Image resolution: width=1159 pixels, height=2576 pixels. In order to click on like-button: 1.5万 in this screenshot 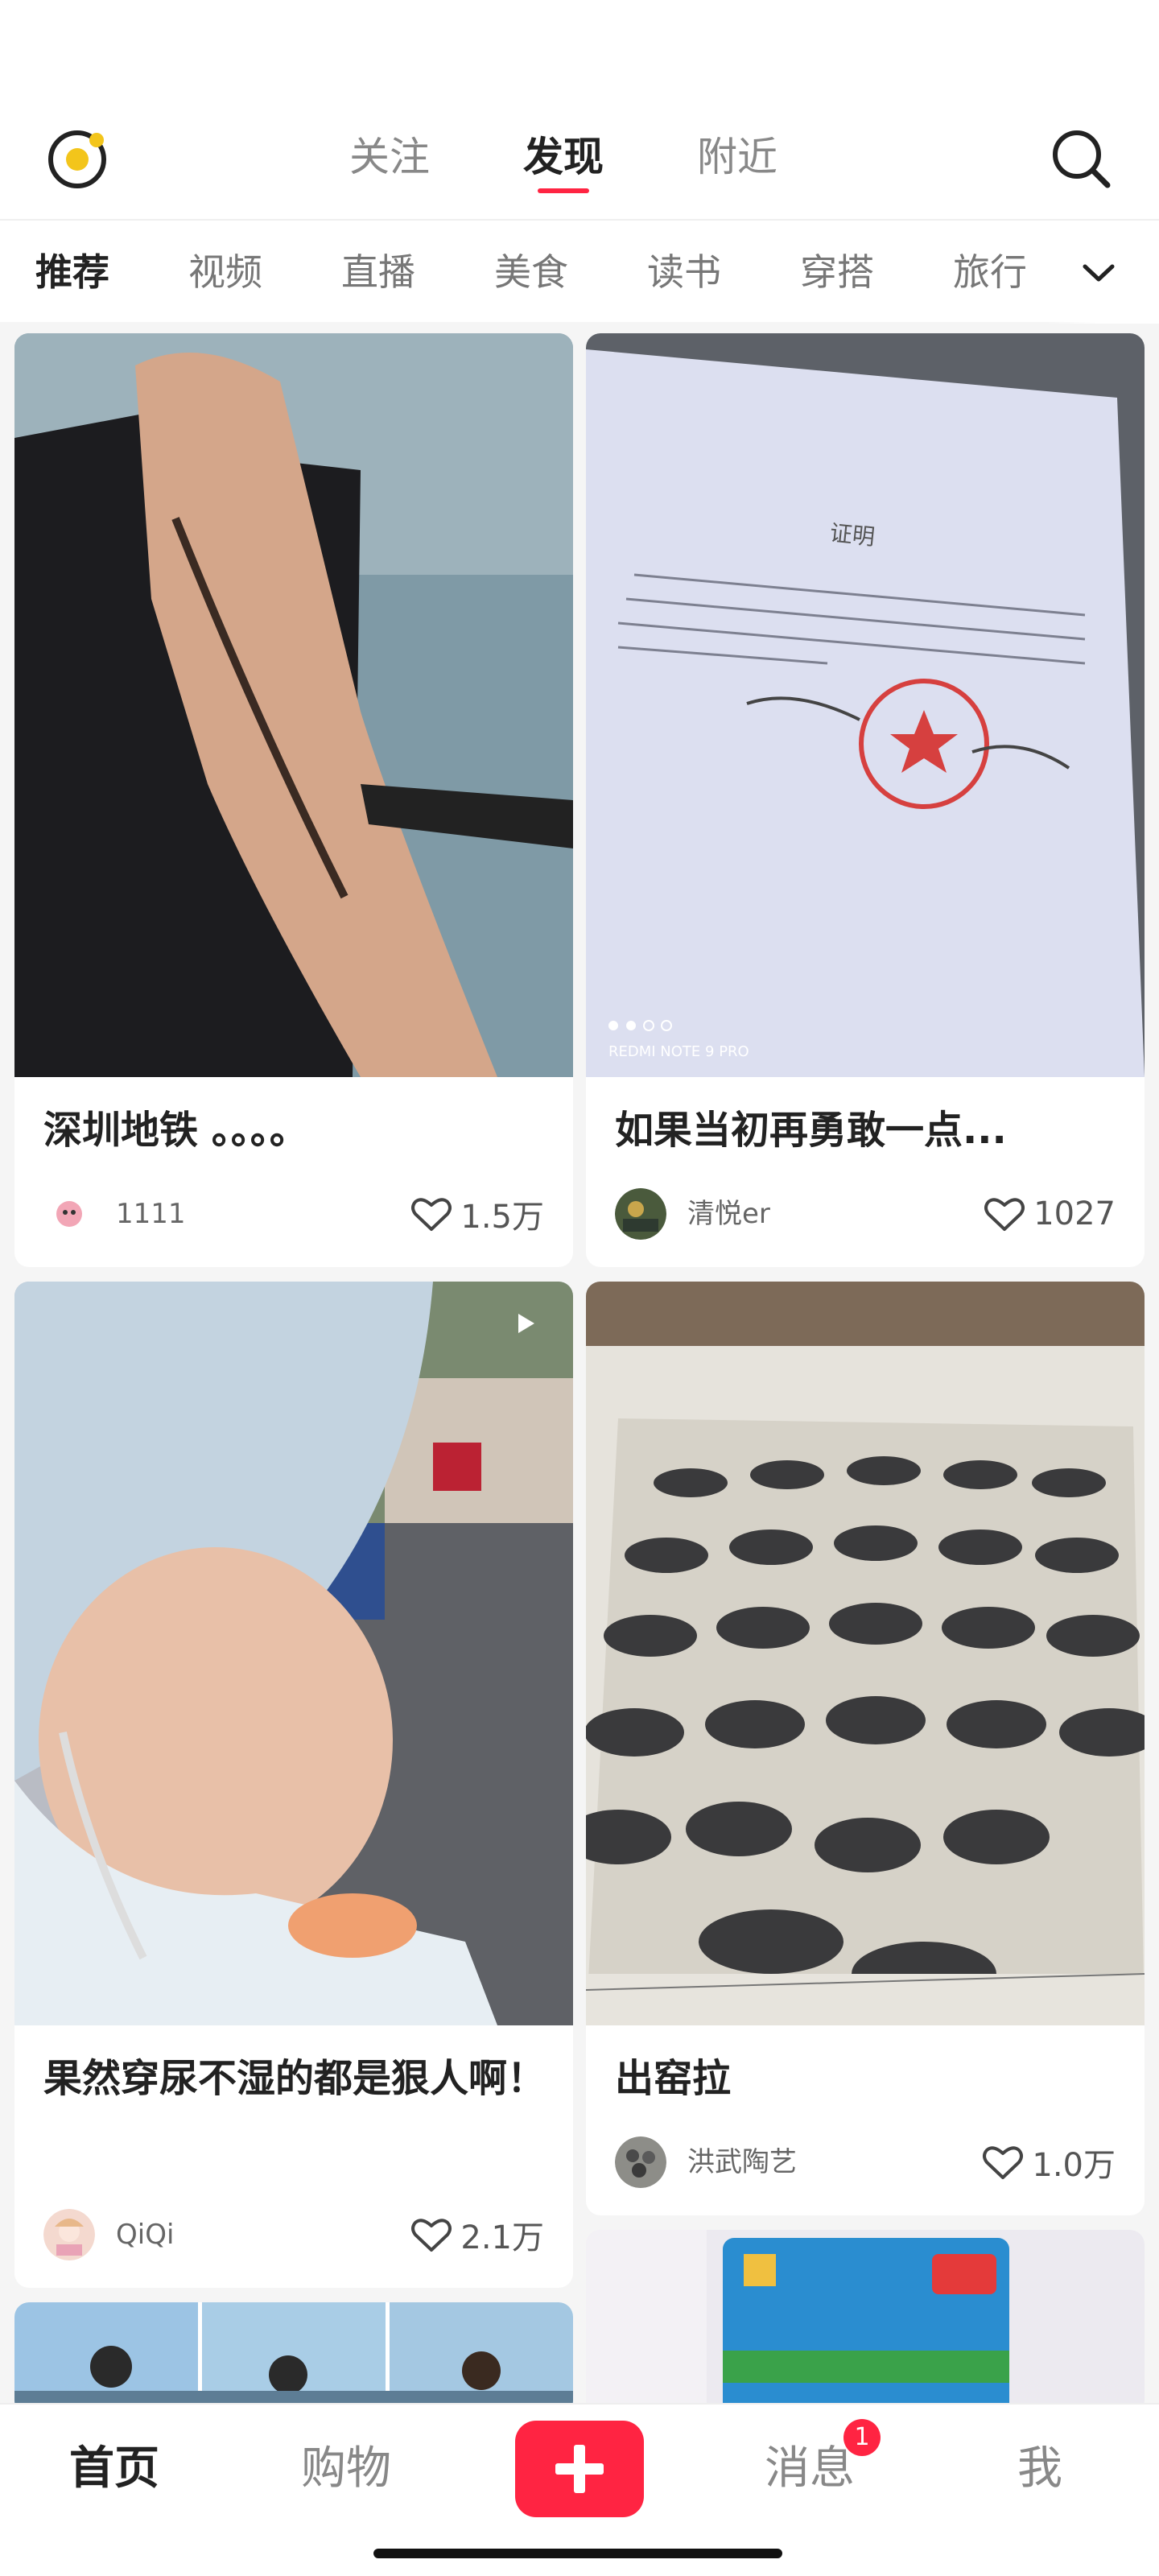, I will do `click(476, 1214)`.